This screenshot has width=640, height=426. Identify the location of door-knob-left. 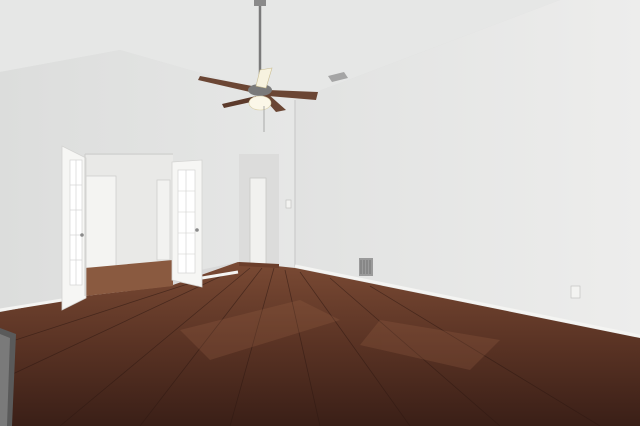
(82, 235).